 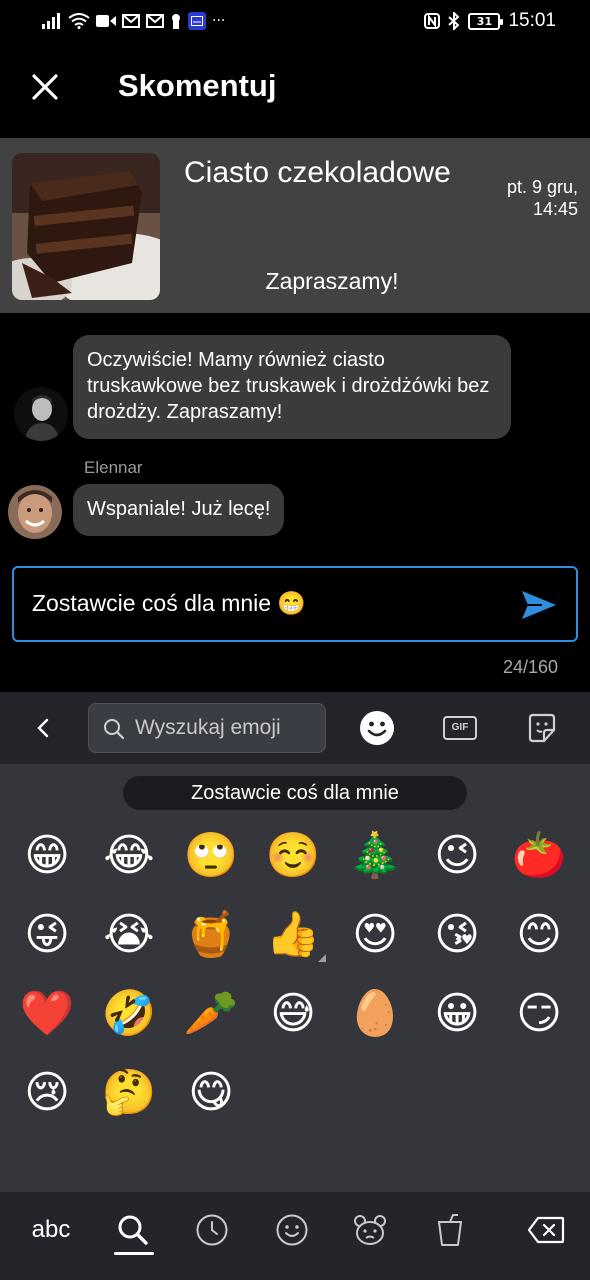 I want to click on emoji-rolling-eyes: 🙄, so click(x=211, y=855).